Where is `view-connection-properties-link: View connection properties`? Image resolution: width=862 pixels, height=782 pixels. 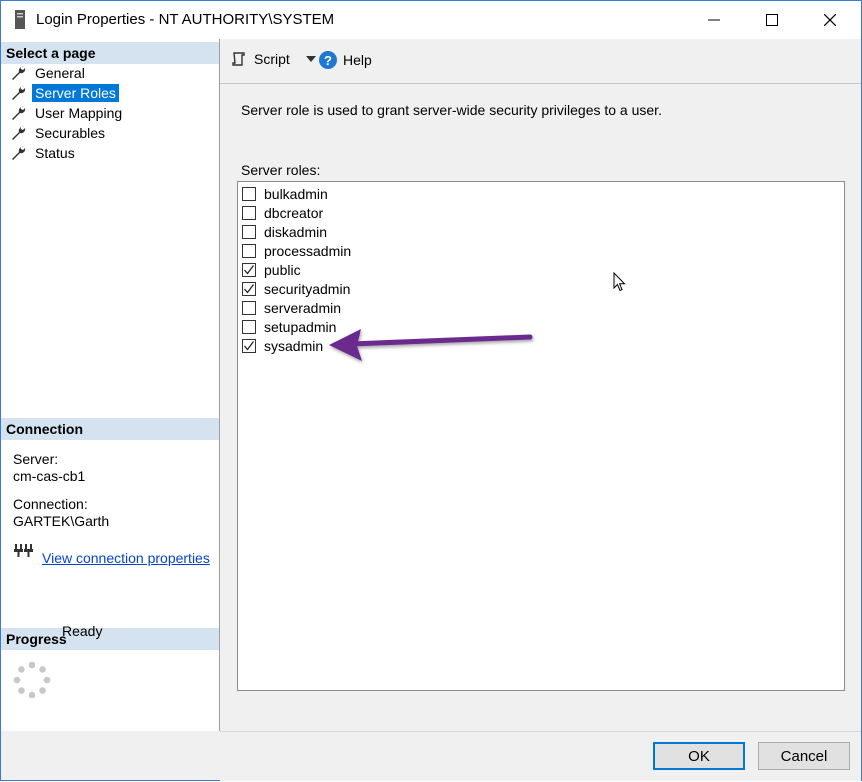 view-connection-properties-link: View connection properties is located at coordinates (126, 558).